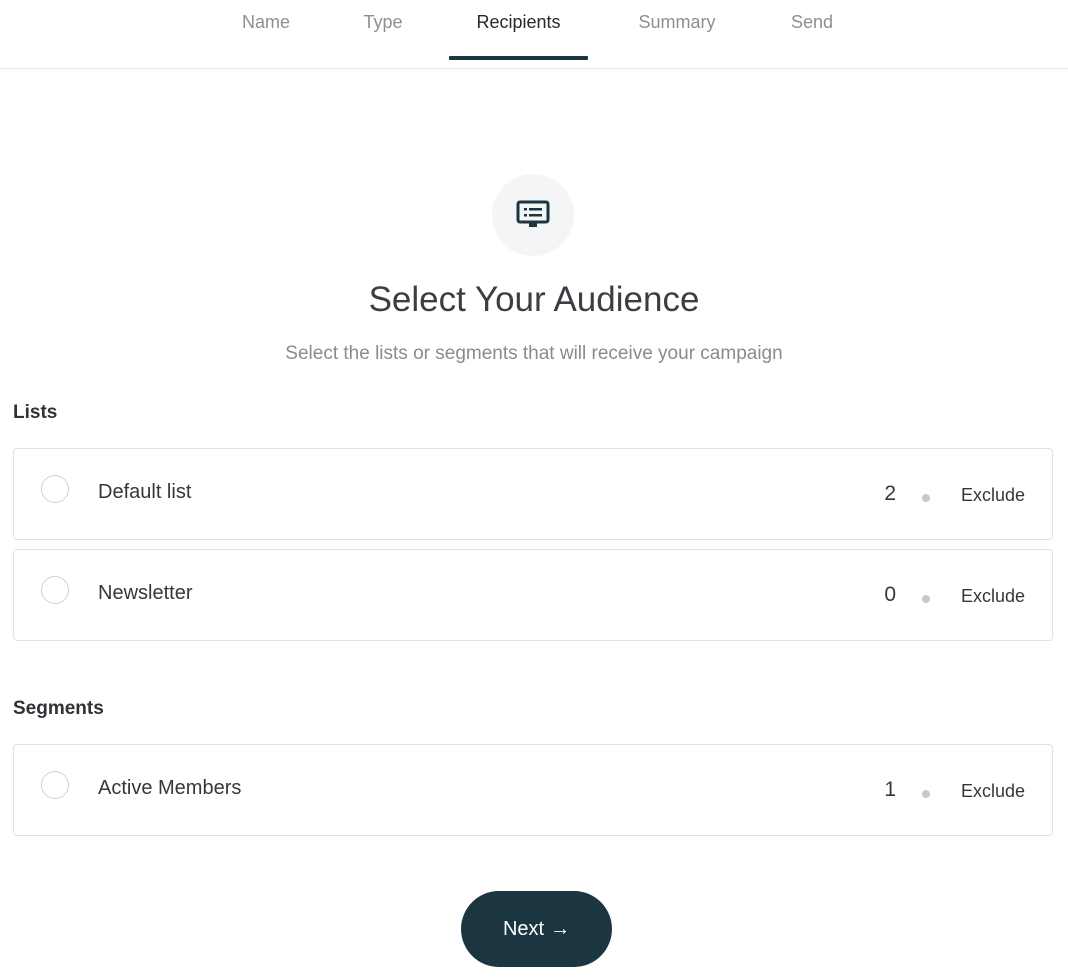 The image size is (1068, 978). What do you see at coordinates (383, 34) in the screenshot?
I see `tab-type: Type` at bounding box center [383, 34].